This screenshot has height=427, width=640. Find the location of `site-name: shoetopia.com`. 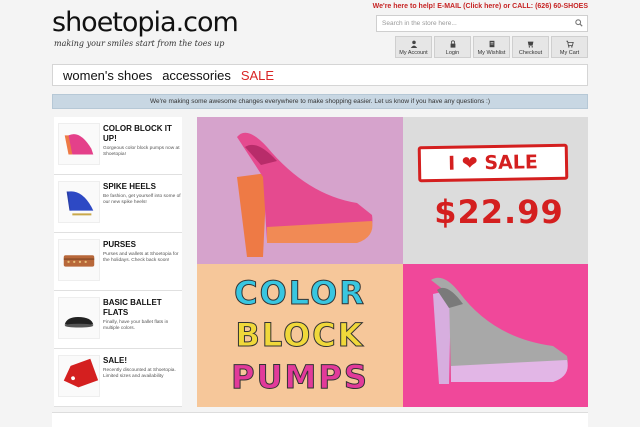

site-name: shoetopia.com is located at coordinates (145, 22).